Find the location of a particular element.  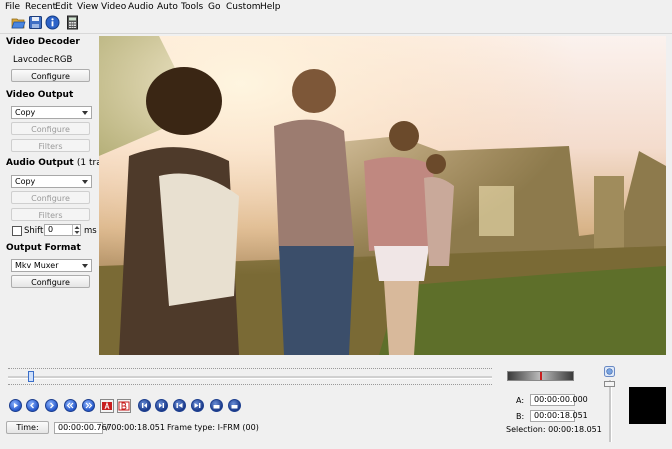

timeline-ticks-bottom is located at coordinates (250, 385).